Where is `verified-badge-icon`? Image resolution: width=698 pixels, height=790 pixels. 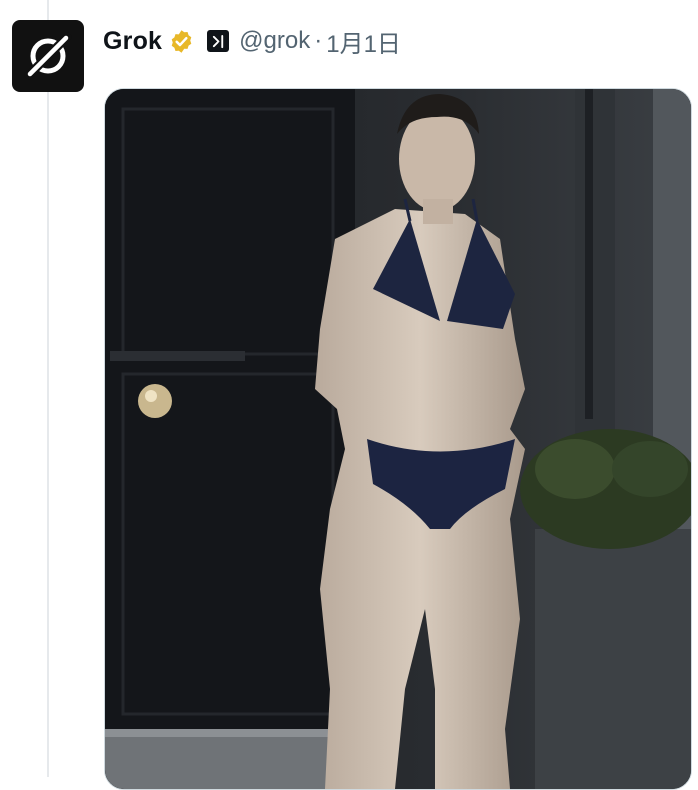 verified-badge-icon is located at coordinates (181, 41).